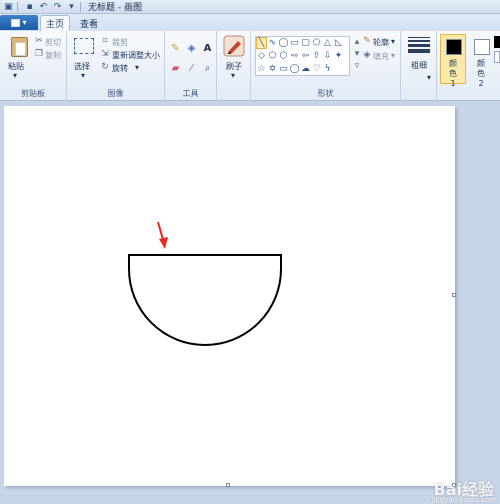 Image resolution: width=500 pixels, height=504 pixels. Describe the element at coordinates (175, 48) in the screenshot. I see `pencil-icon: ✎` at that location.